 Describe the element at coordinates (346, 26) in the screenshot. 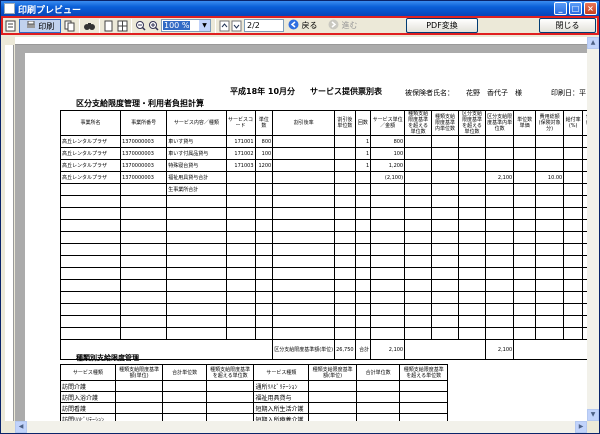

I see `forward-button: 進む` at that location.